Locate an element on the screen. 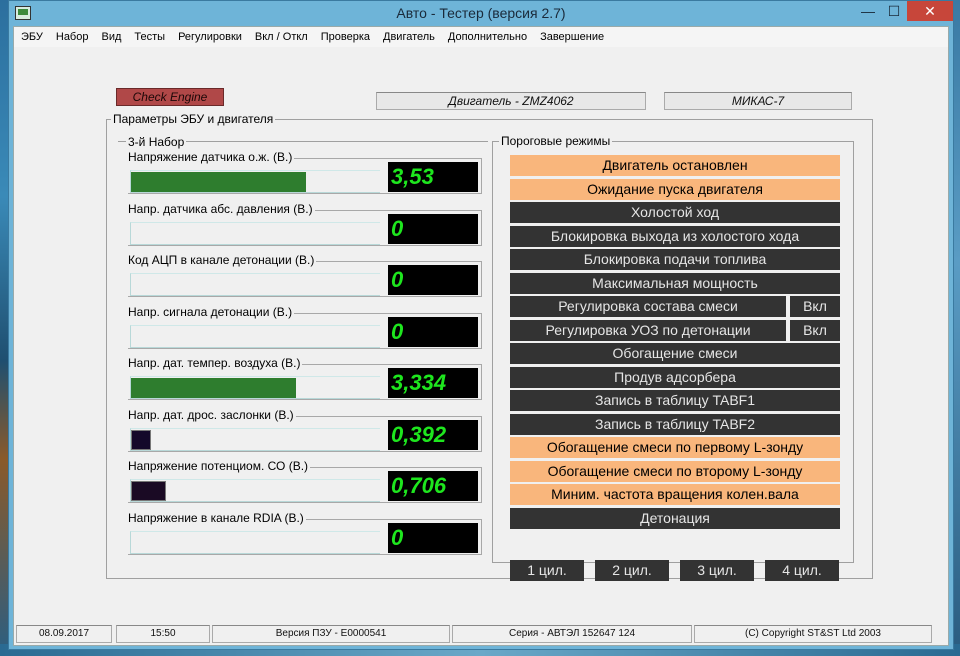  threshold-mode-indicator: Регулировка состава смеси is located at coordinates (648, 306).